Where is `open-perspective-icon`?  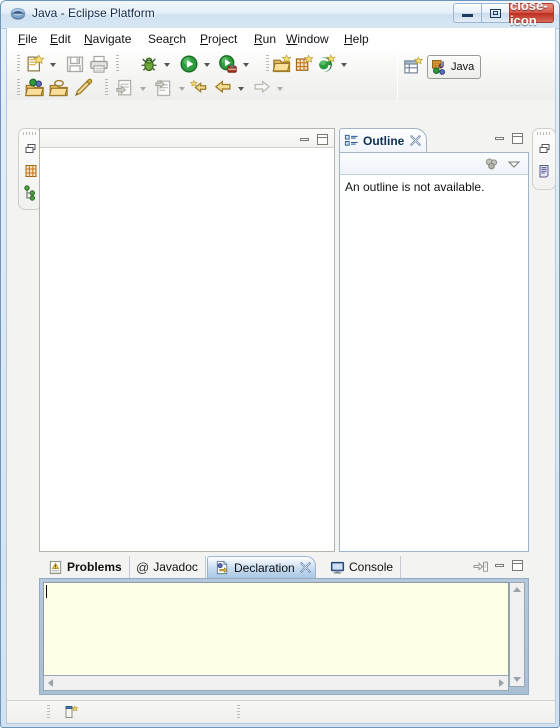
open-perspective-icon is located at coordinates (414, 65).